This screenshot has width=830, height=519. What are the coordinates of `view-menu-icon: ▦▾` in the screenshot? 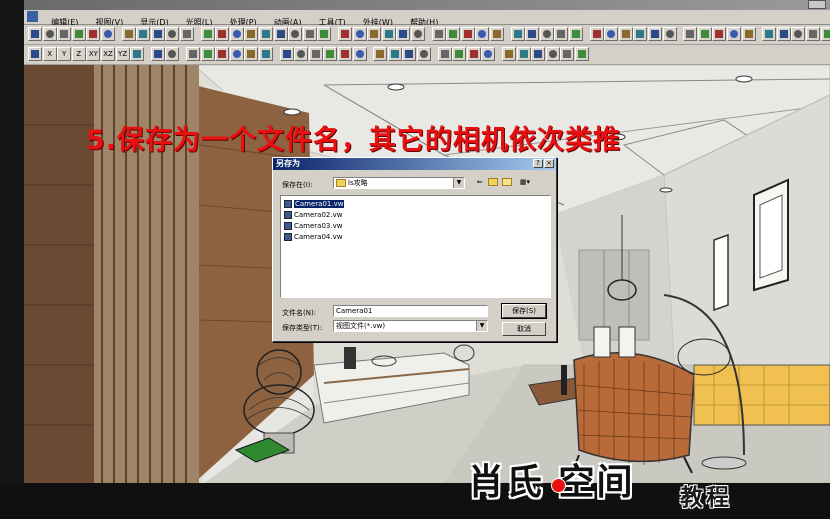 It's located at (525, 182).